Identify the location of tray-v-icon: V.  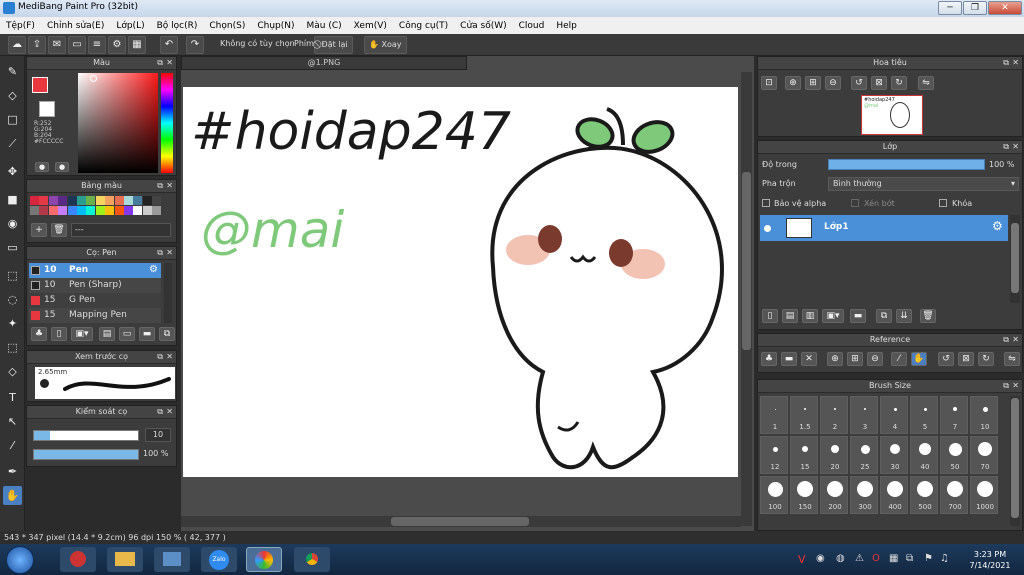
(802, 559).